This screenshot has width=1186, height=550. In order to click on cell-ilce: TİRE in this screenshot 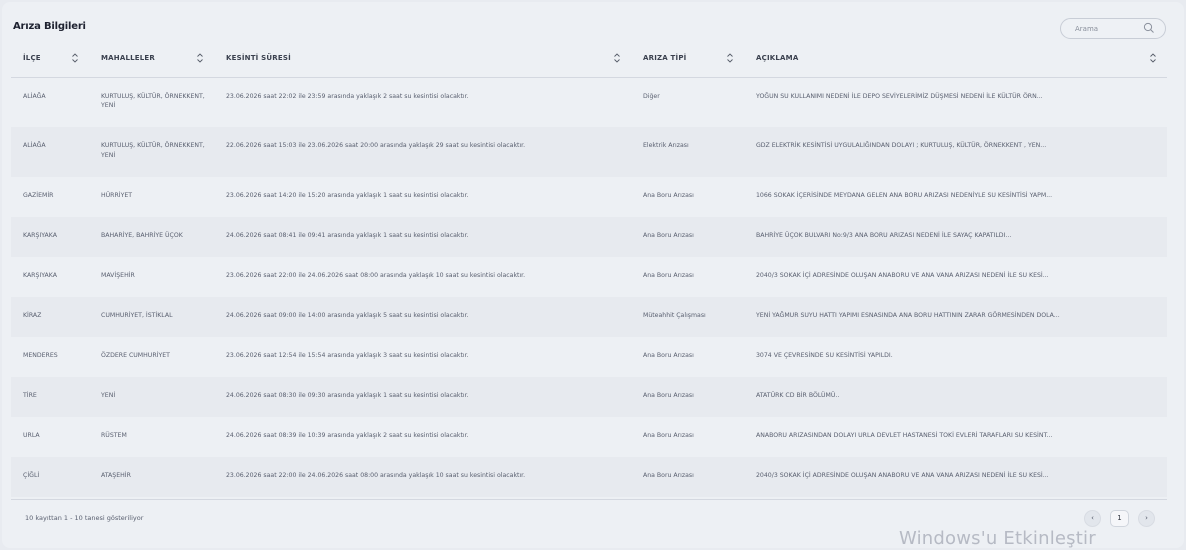, I will do `click(30, 395)`.